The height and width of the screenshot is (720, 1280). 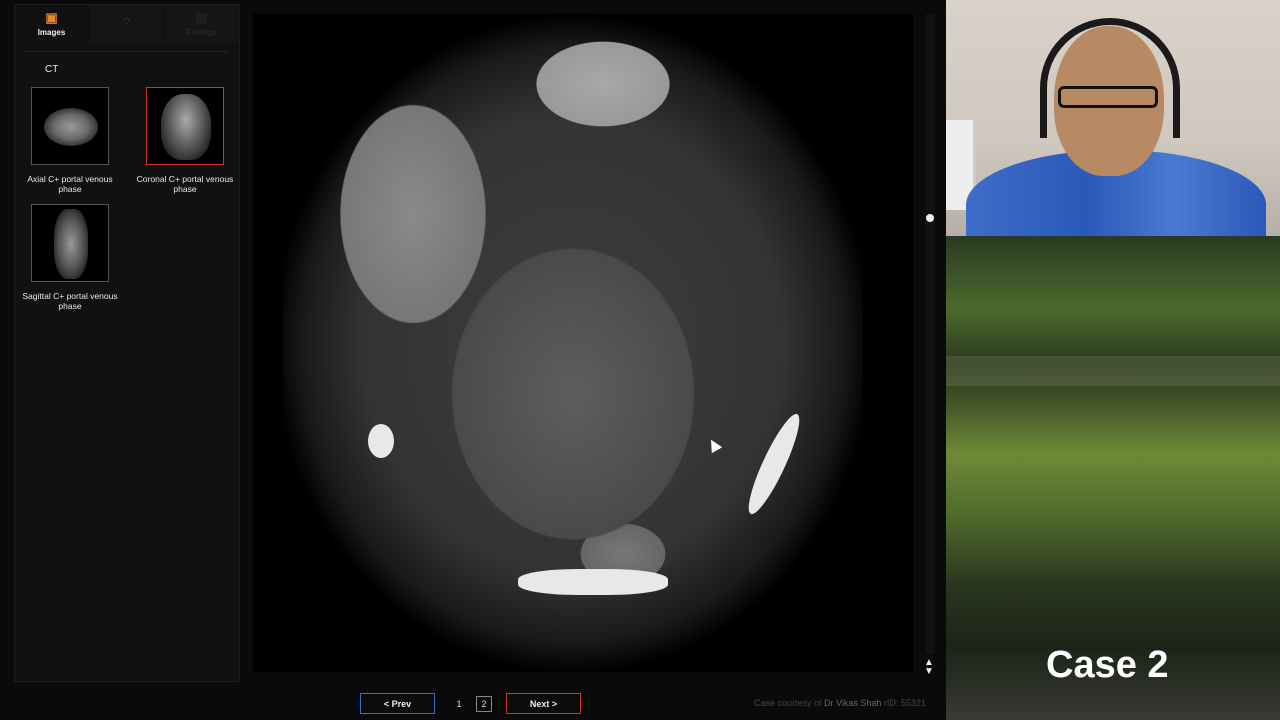 I want to click on sidebar-tabs: ▣ Images ? ▤ Findings, so click(x=127, y=24).